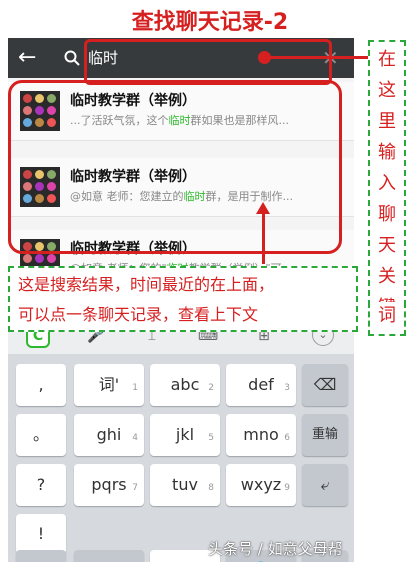 The height and width of the screenshot is (569, 420). What do you see at coordinates (41, 485) in the screenshot?
I see `key-question: ?` at bounding box center [41, 485].